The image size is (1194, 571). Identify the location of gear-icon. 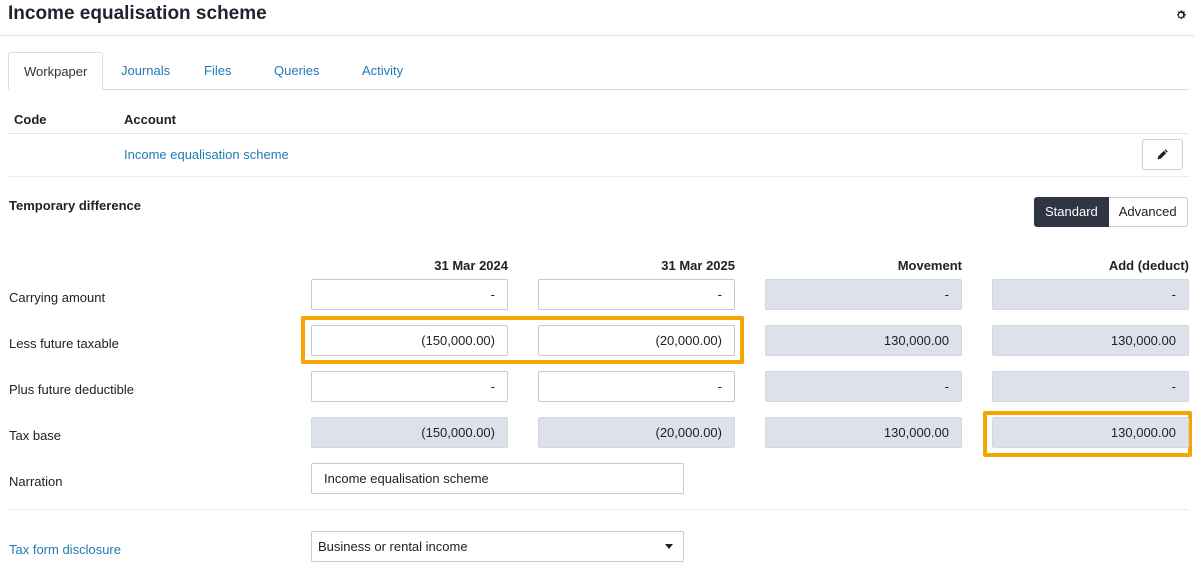
(1181, 15).